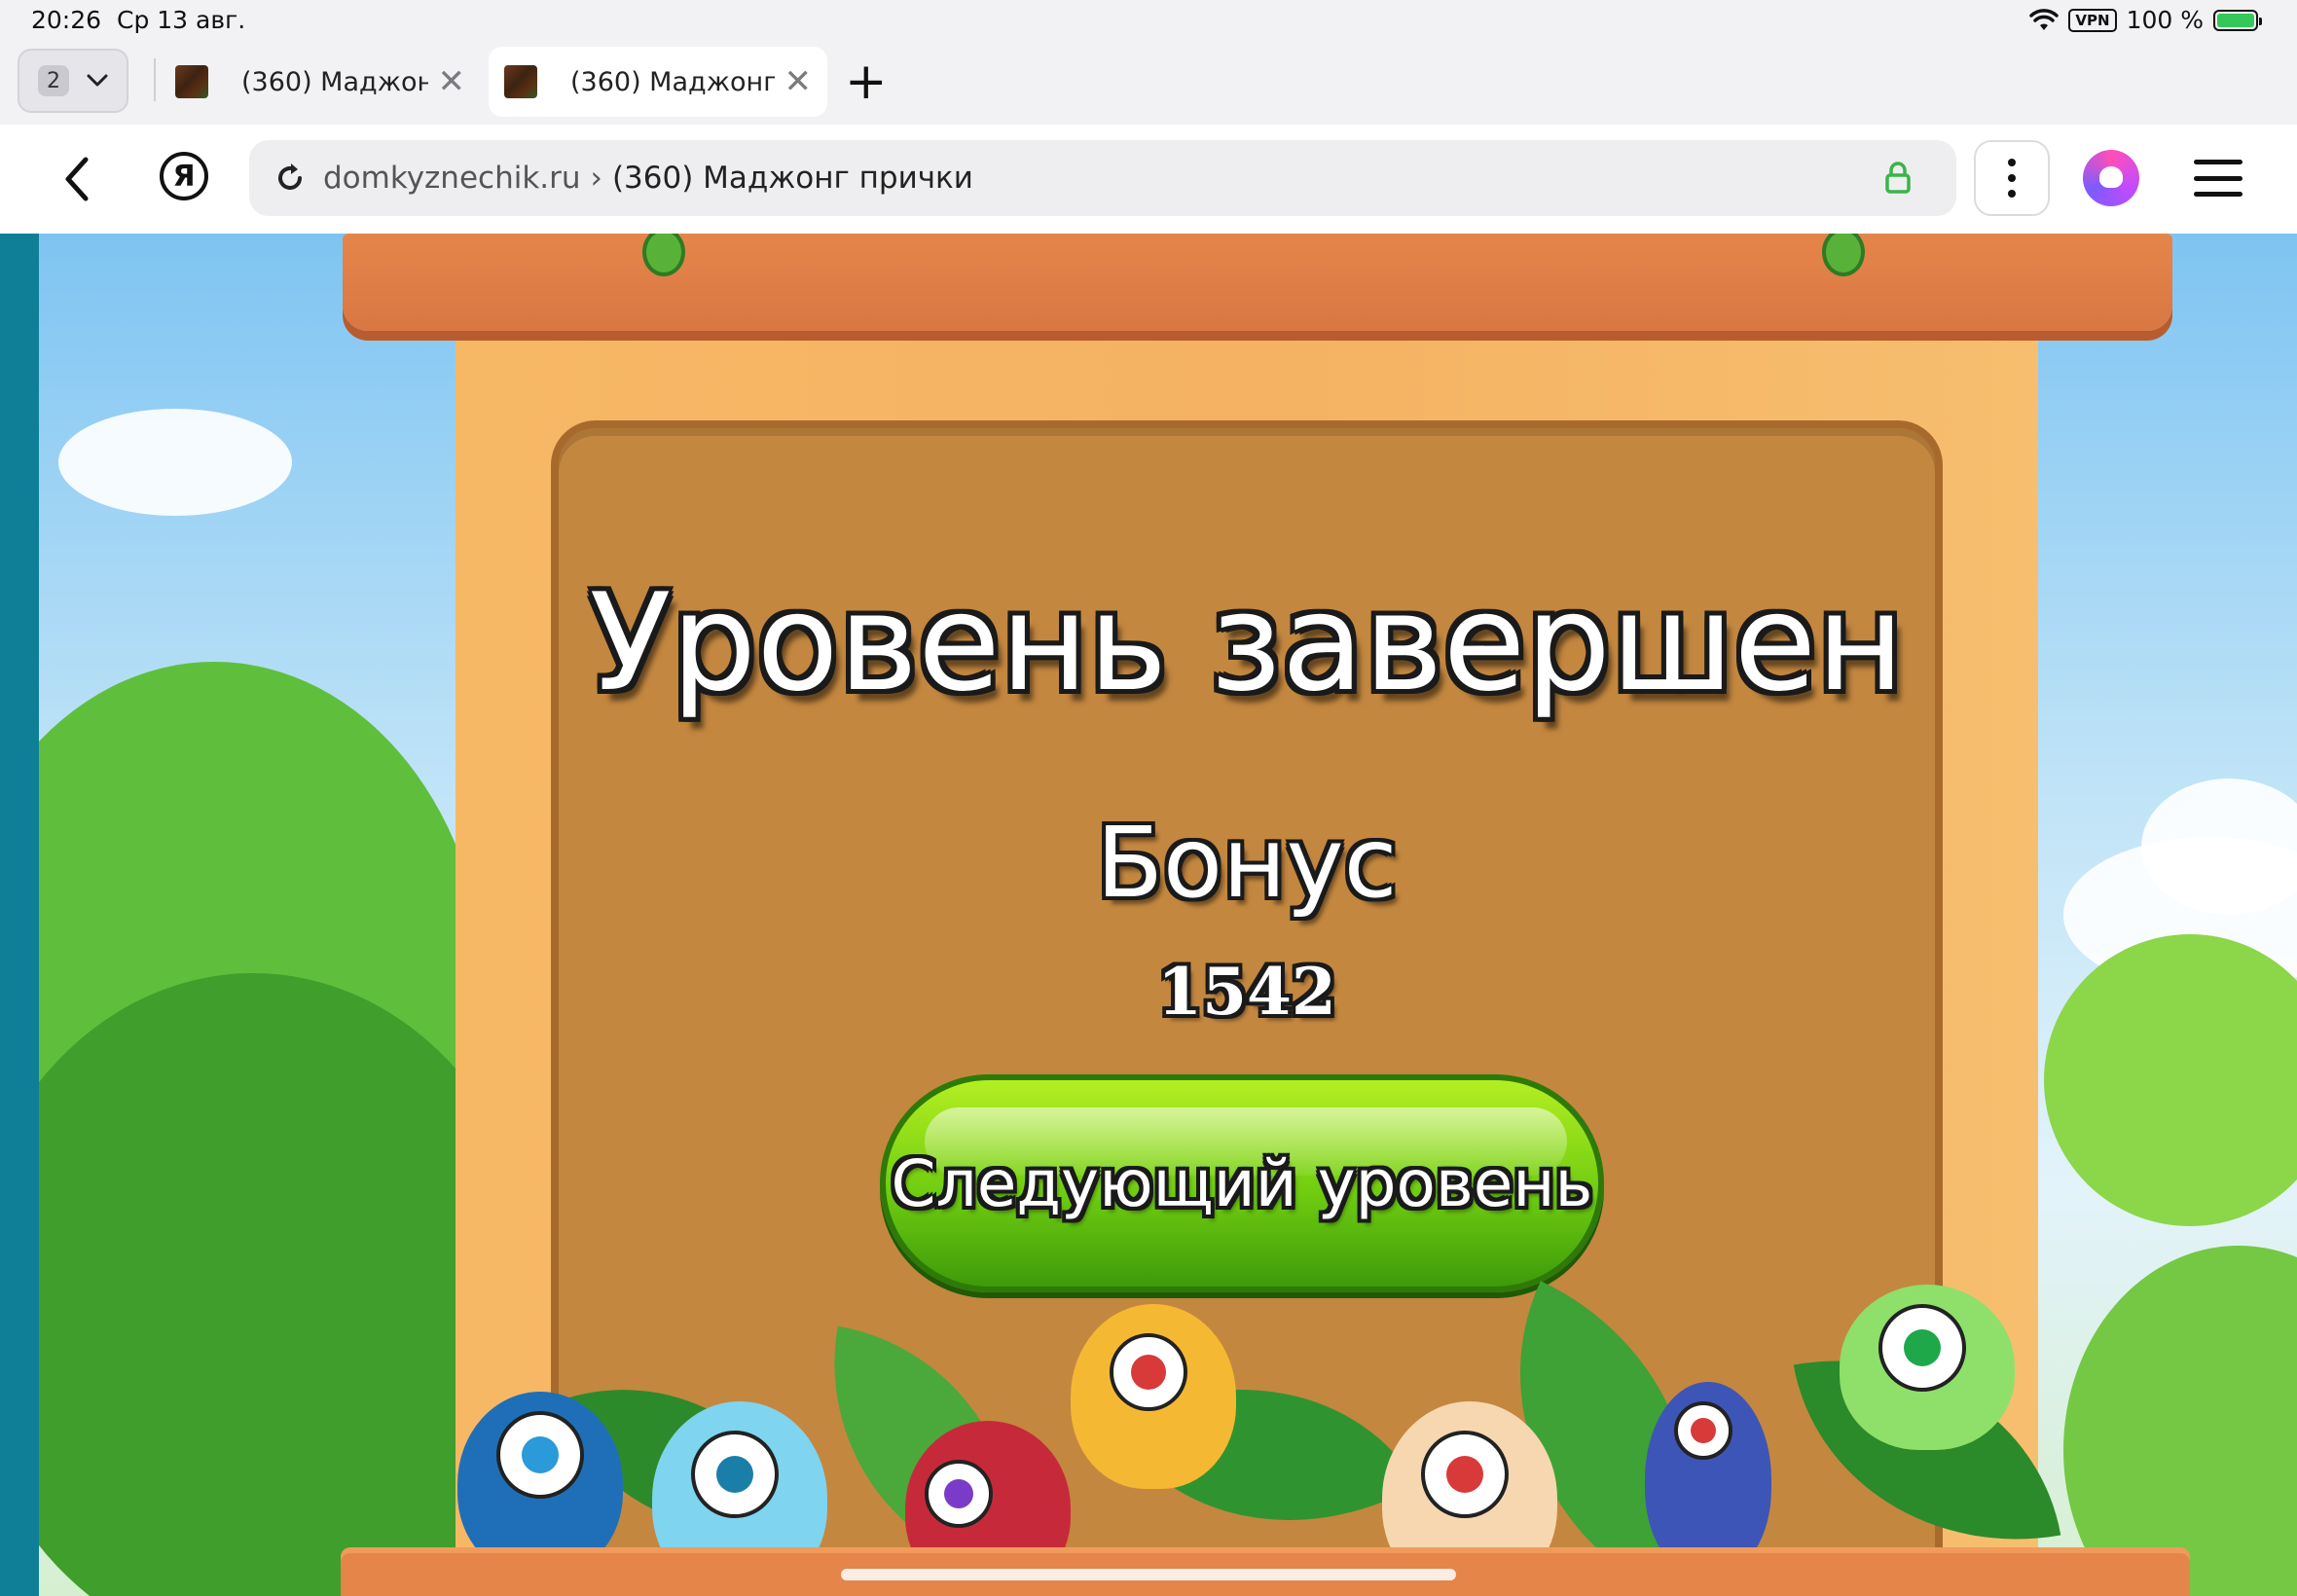 The image size is (2297, 1596). Describe the element at coordinates (2012, 178) in the screenshot. I see `more-vertical-icon` at that location.